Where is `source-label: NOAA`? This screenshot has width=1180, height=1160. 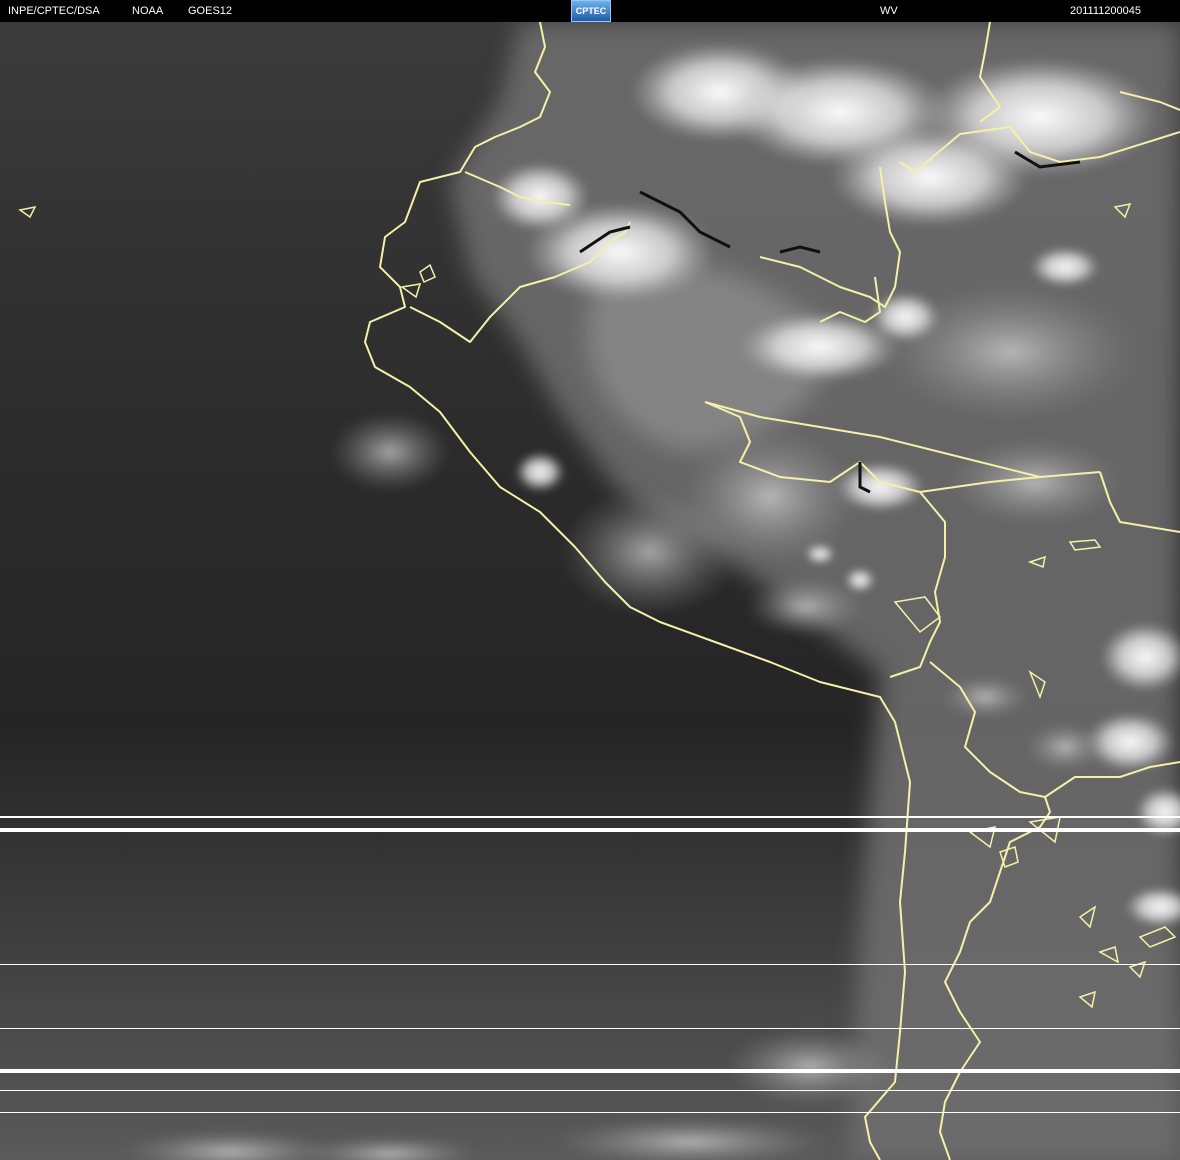 source-label: NOAA is located at coordinates (148, 11).